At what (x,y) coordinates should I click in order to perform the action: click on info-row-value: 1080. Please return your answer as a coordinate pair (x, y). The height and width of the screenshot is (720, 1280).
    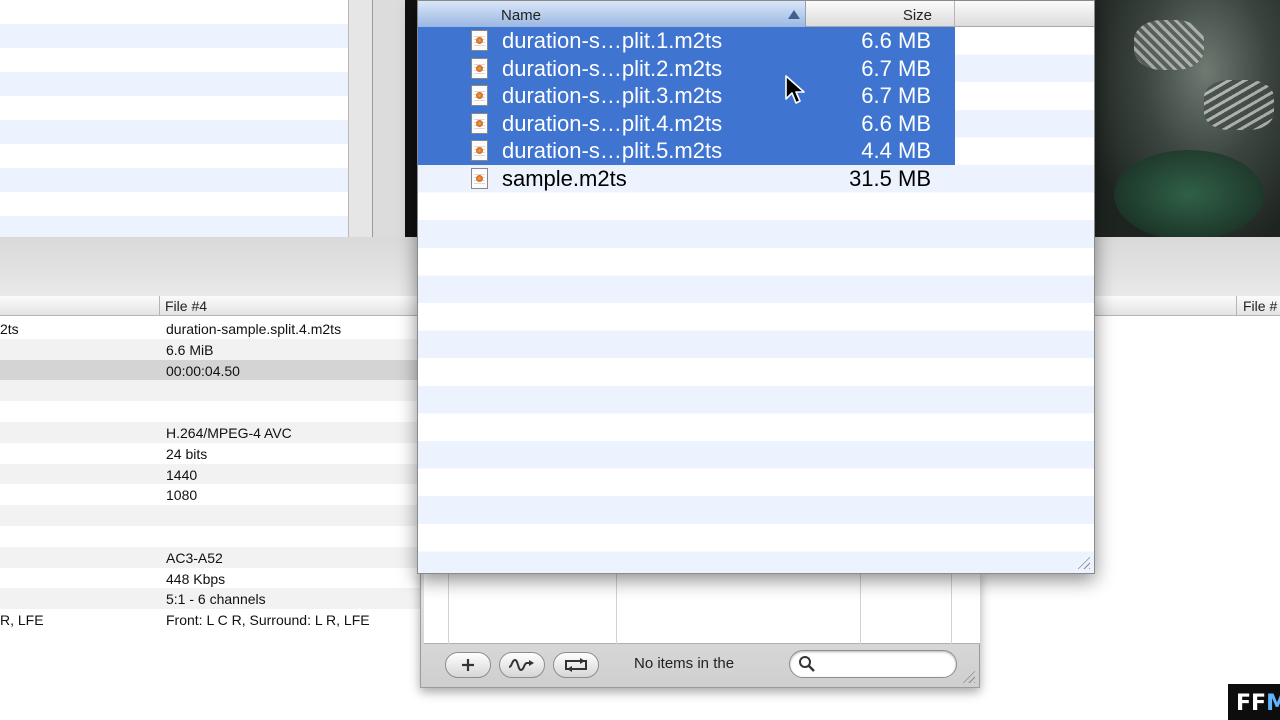
    Looking at the image, I should click on (182, 495).